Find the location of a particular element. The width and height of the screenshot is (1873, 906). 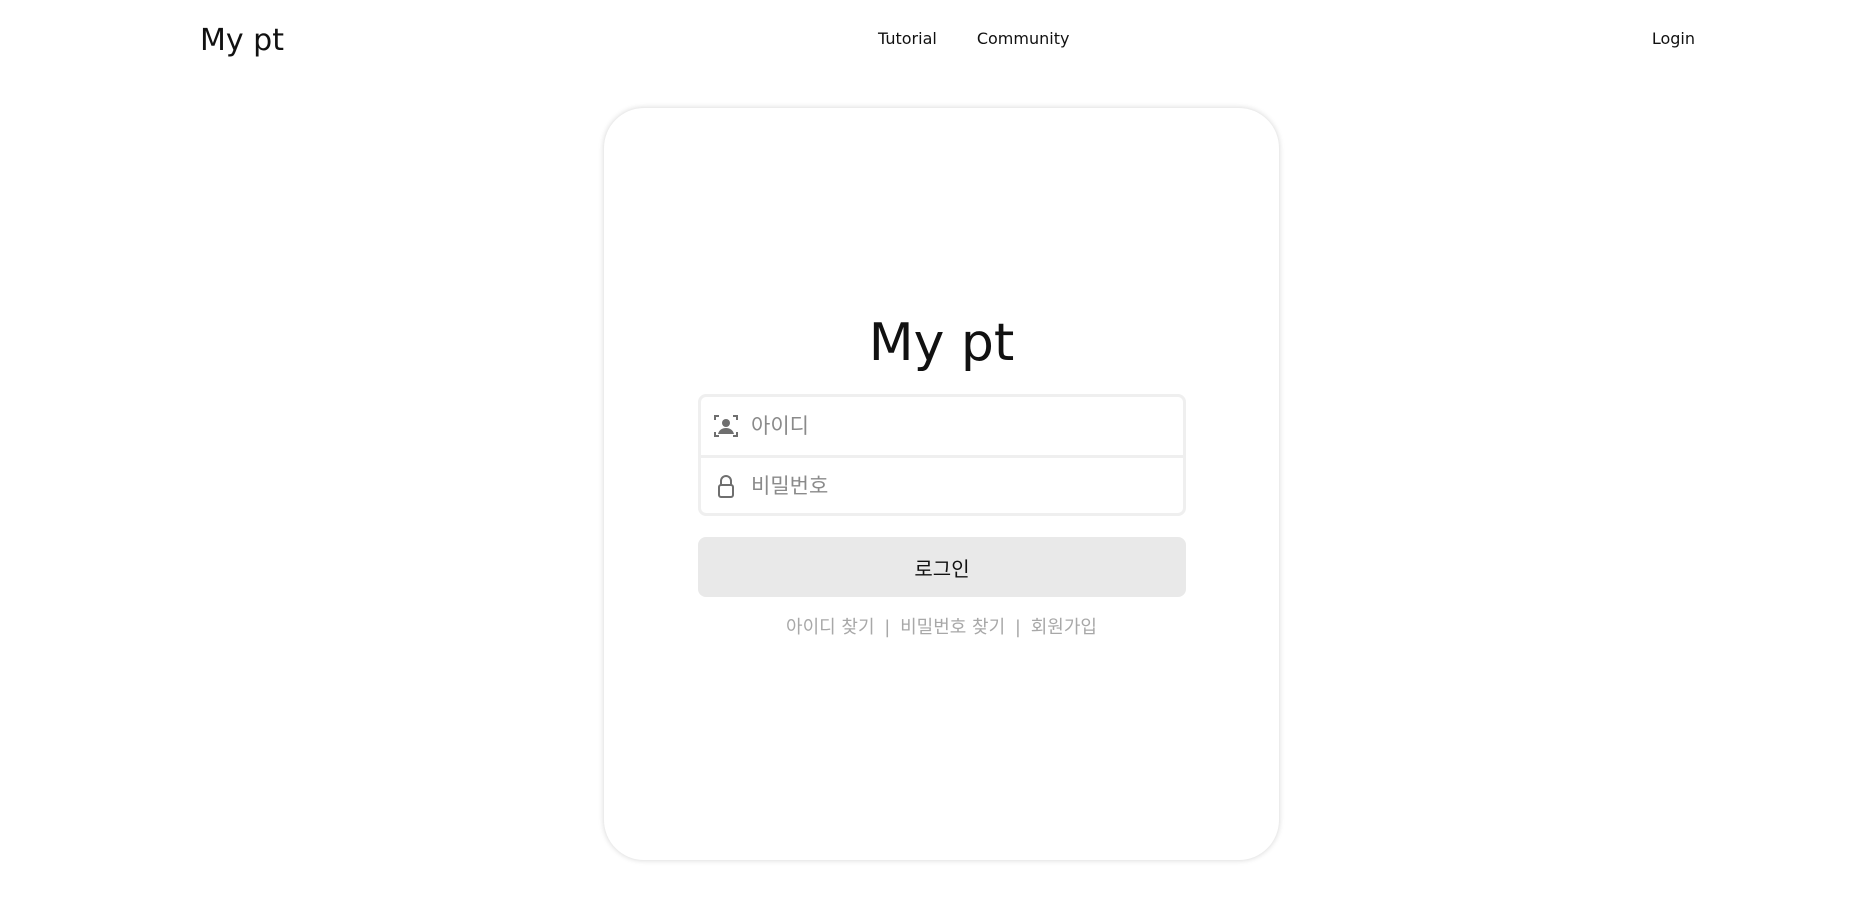

main-nav: Tutorial Community is located at coordinates (973, 39).